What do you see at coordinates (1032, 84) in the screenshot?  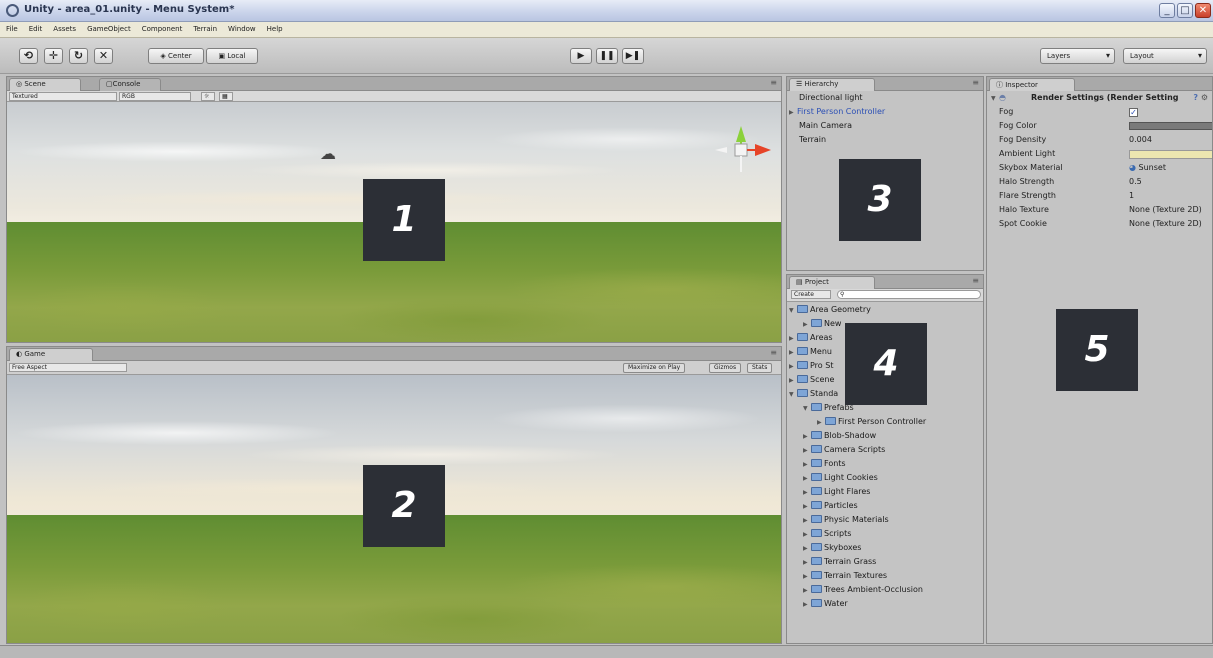 I see `tab-inspector: ⓘ Inspector` at bounding box center [1032, 84].